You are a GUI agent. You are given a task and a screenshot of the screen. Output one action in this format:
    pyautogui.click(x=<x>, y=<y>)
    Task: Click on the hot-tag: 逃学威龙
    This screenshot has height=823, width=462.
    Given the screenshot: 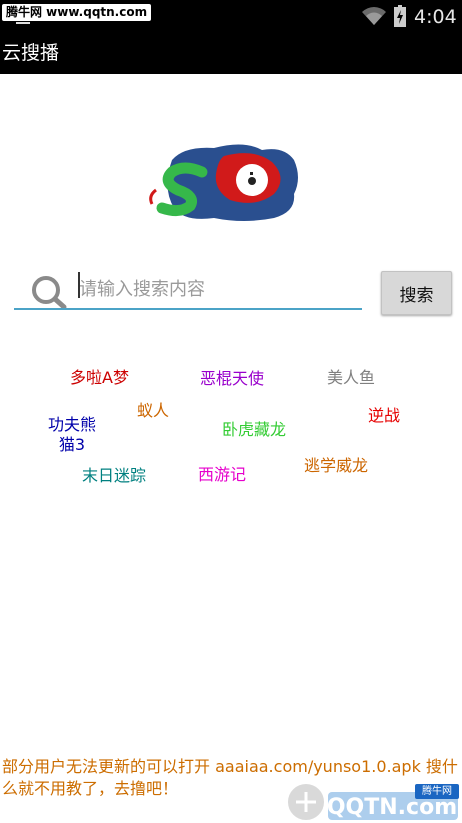 What is the action you would take?
    pyautogui.click(x=336, y=466)
    